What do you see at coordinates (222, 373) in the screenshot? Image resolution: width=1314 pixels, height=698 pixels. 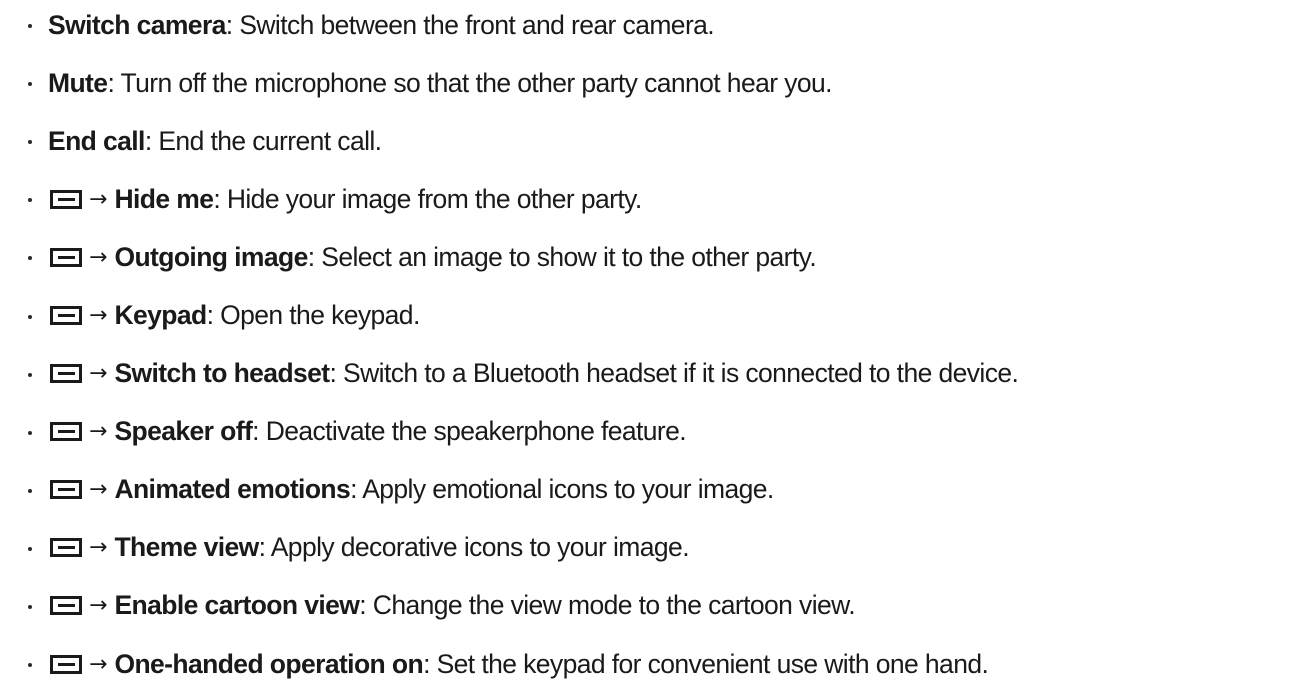 I see `item-term: Switch to headset` at bounding box center [222, 373].